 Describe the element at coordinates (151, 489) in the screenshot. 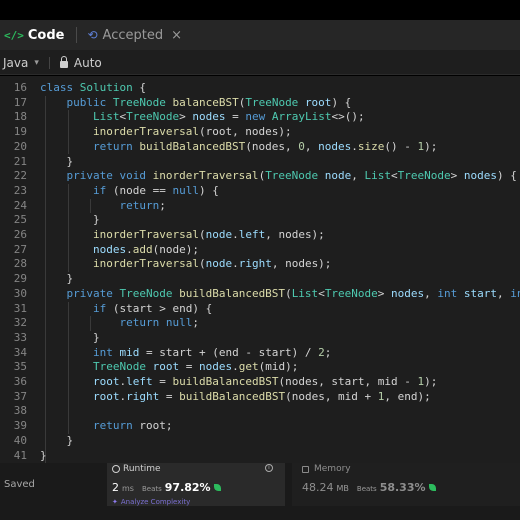

I see `runtime-beats-label: Beats` at that location.